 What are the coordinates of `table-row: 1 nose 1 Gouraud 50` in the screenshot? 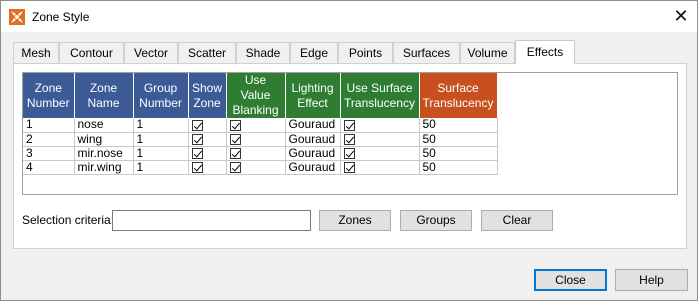 It's located at (260, 125).